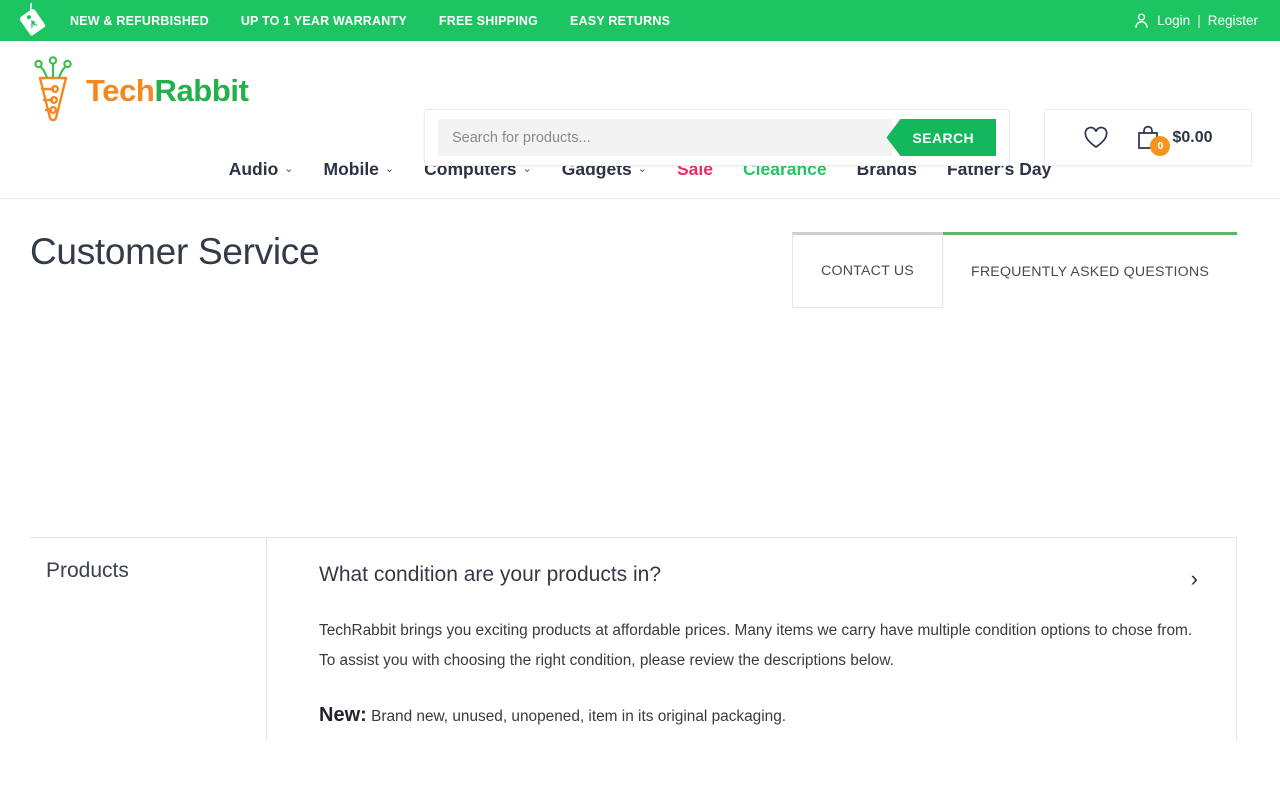 This screenshot has width=1280, height=800. What do you see at coordinates (253, 169) in the screenshot?
I see `nav-label: Audio` at bounding box center [253, 169].